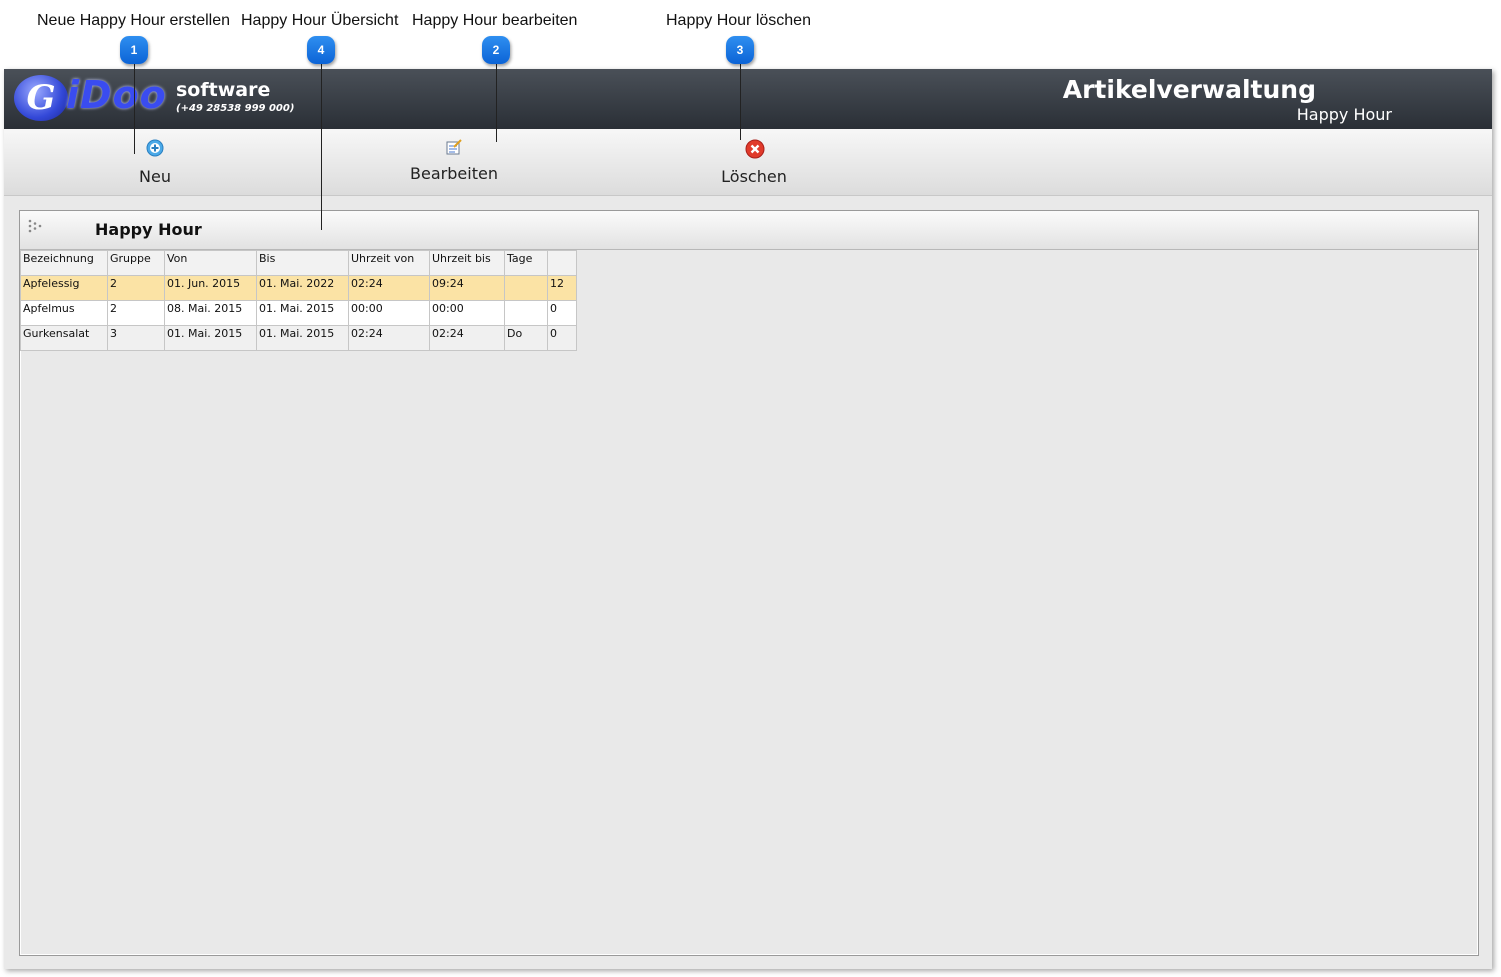 This screenshot has height=977, width=1501. I want to click on column-header-tage: Tage, so click(526, 263).